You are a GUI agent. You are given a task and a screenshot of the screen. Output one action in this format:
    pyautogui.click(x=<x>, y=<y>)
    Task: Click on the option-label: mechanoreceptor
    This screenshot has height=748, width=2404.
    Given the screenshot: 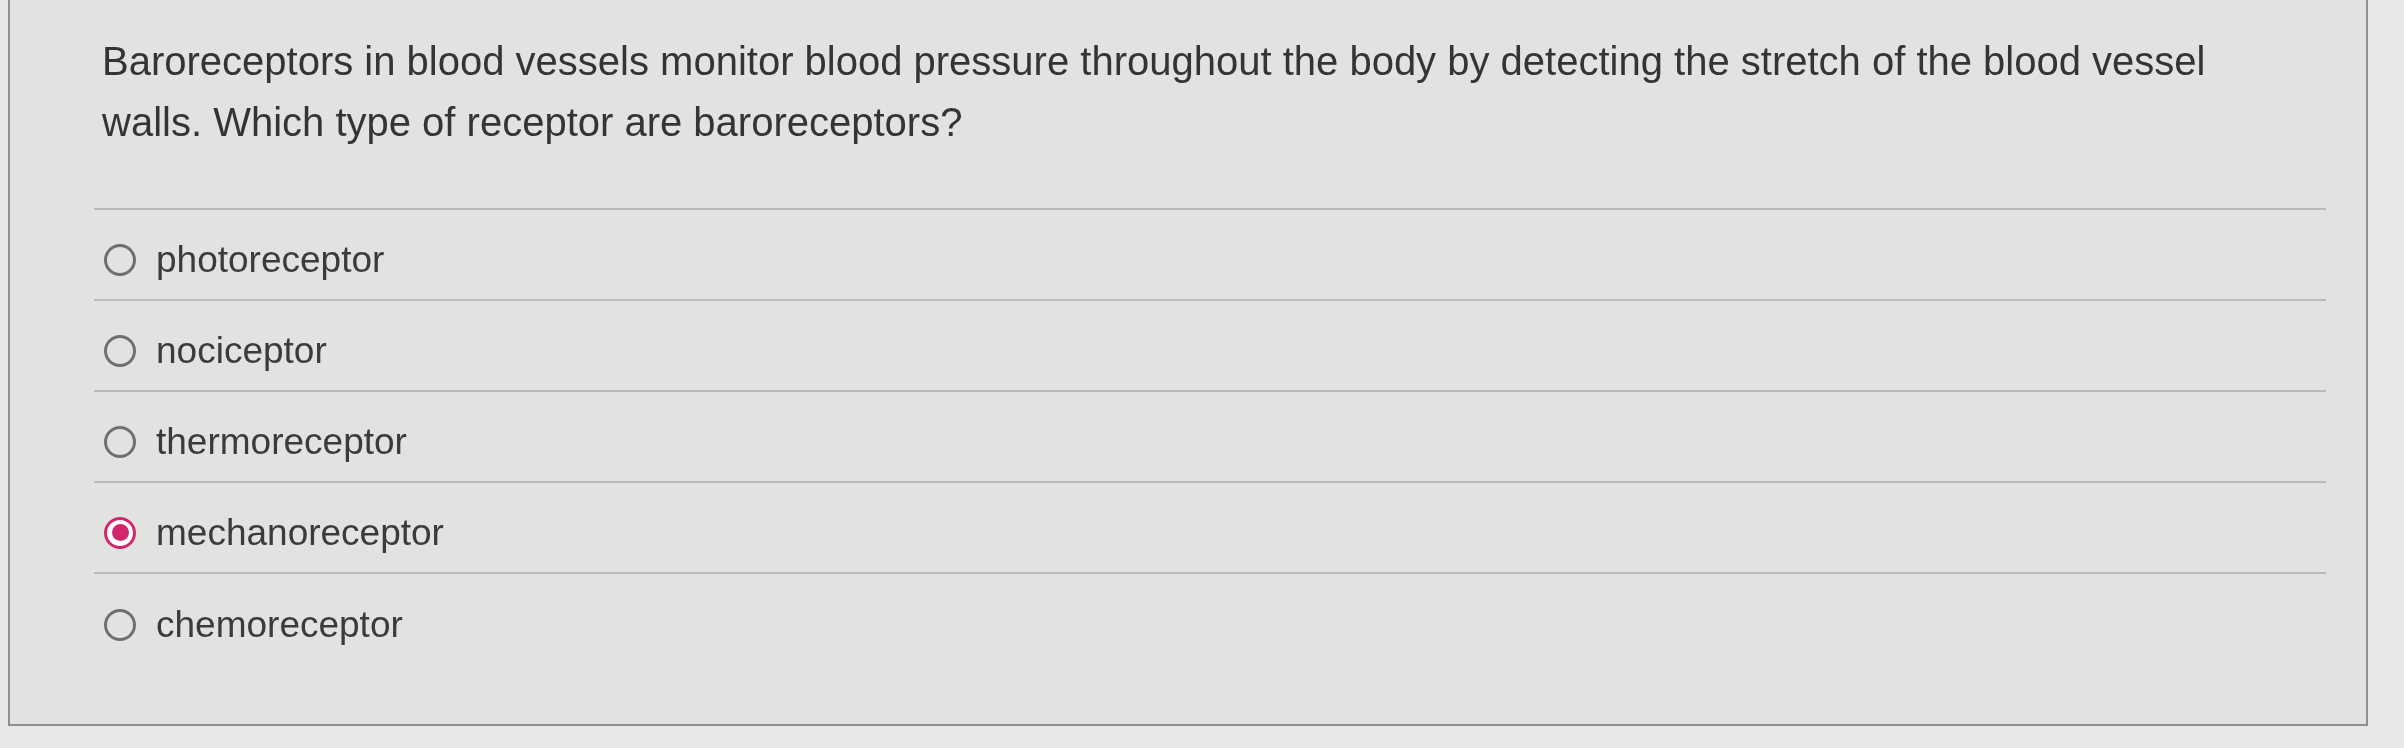 What is the action you would take?
    pyautogui.click(x=300, y=532)
    